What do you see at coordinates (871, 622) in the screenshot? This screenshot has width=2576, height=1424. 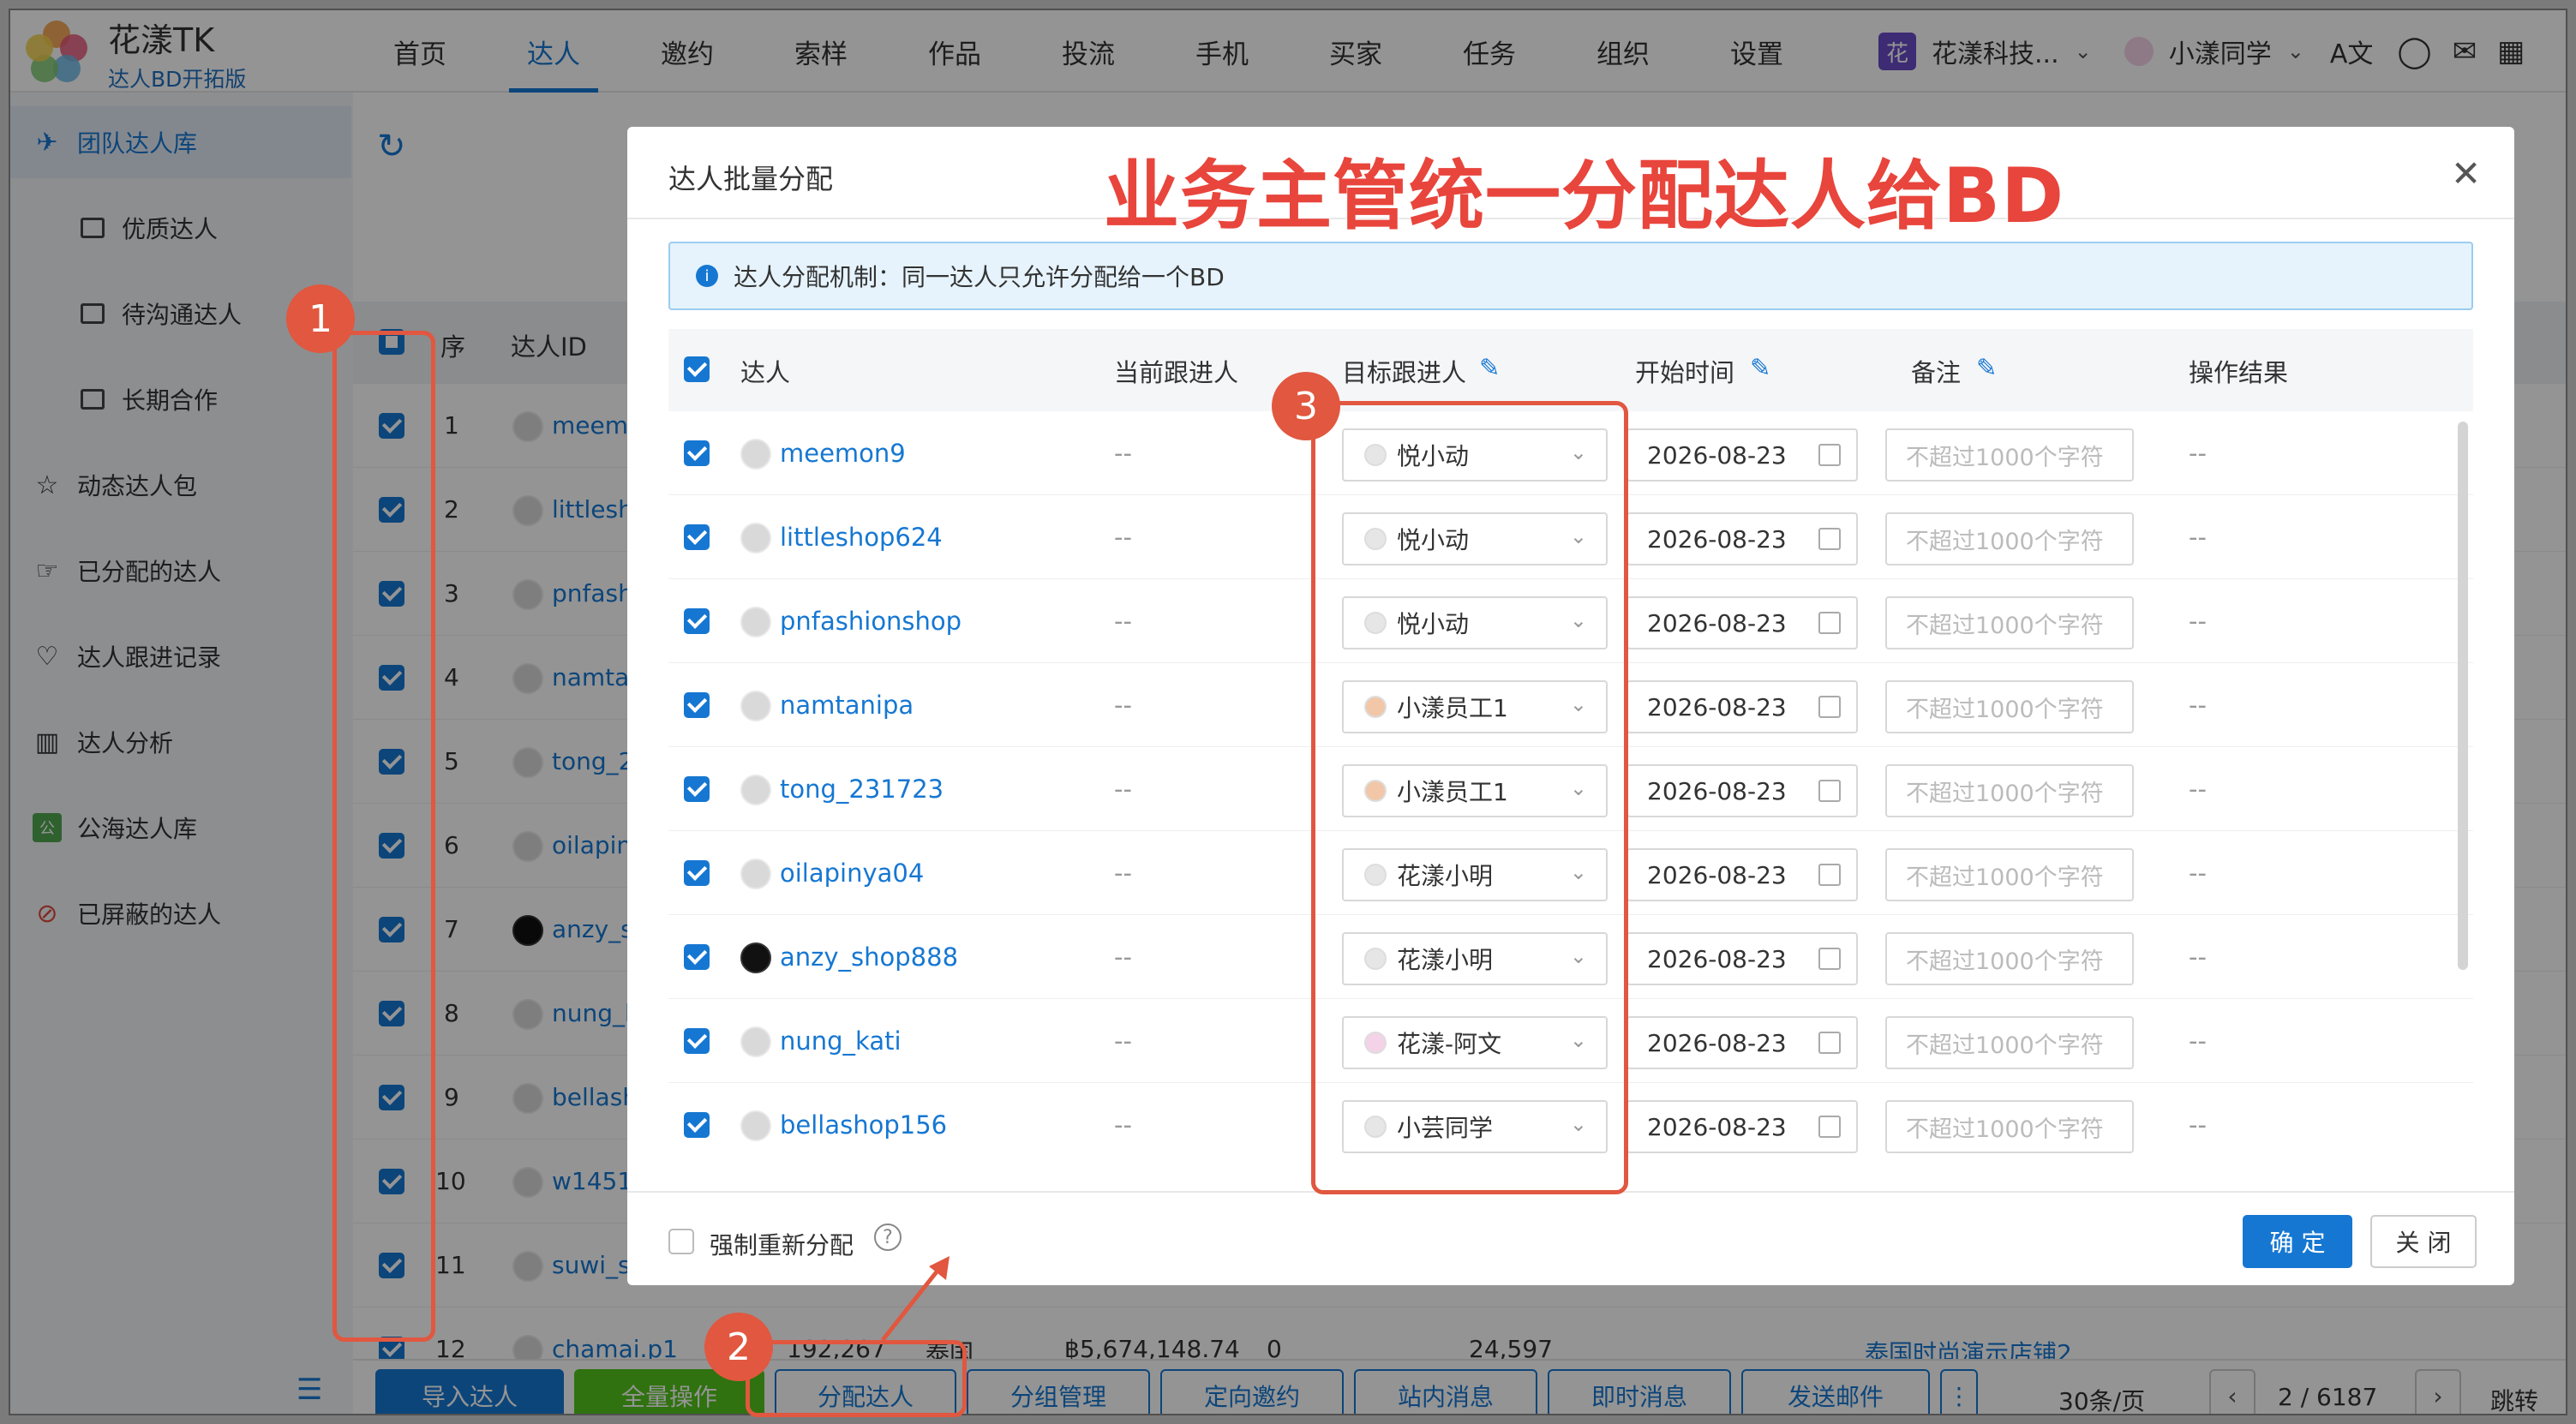 I see `creator-link: pnfashionshop` at bounding box center [871, 622].